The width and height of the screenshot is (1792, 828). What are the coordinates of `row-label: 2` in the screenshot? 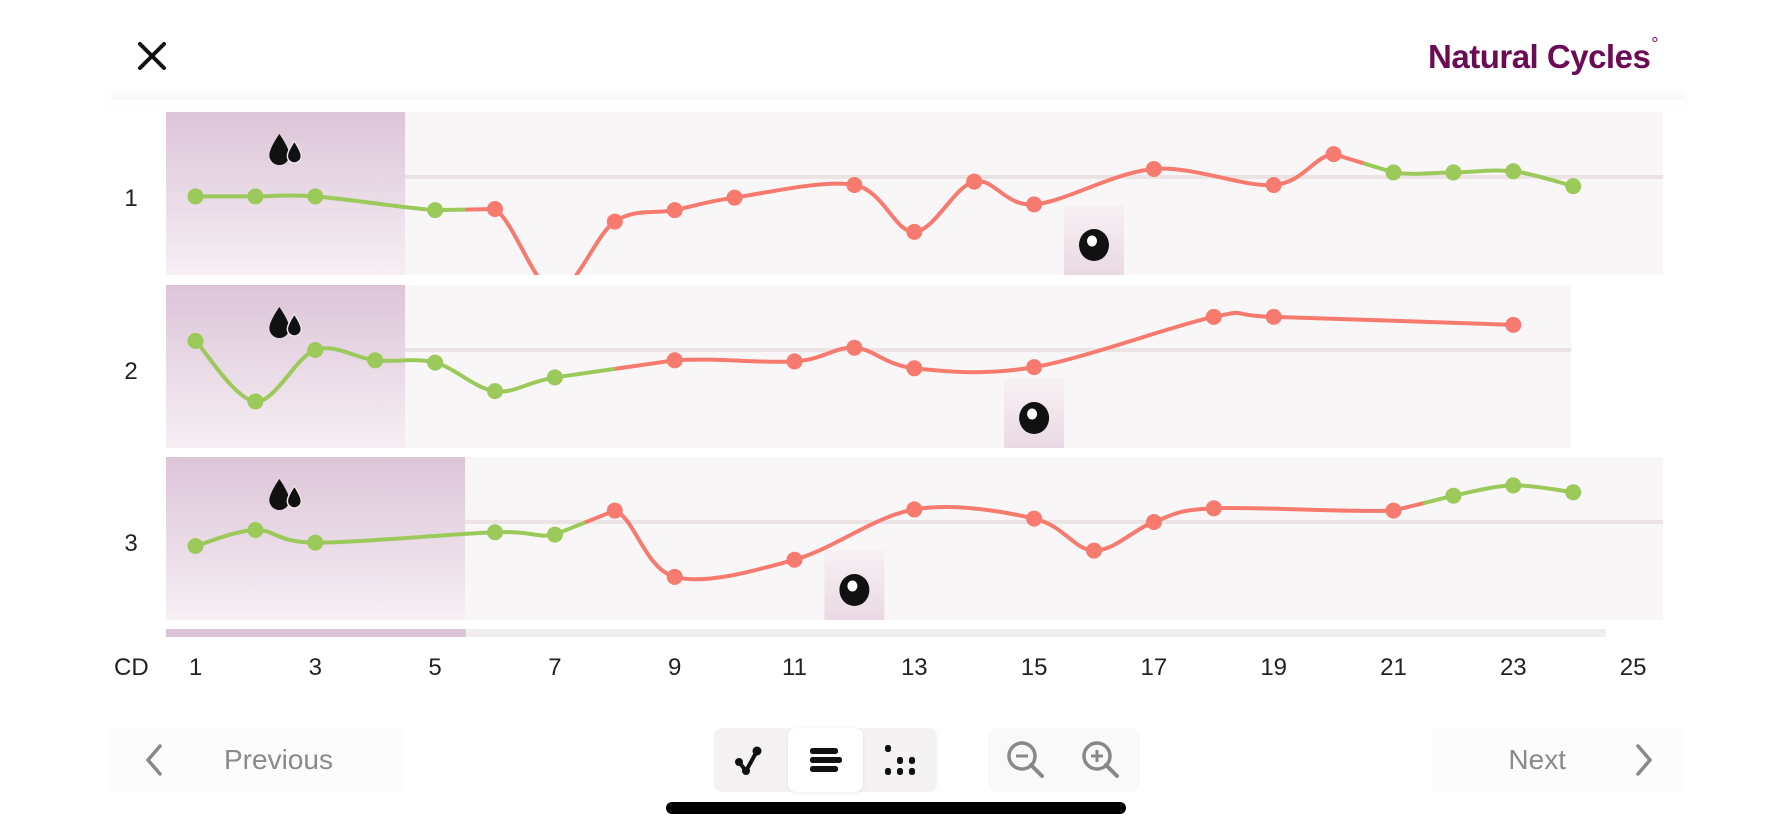 It's located at (131, 371).